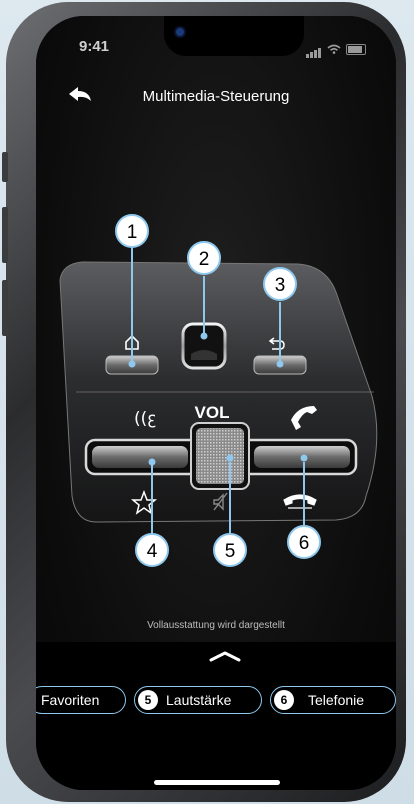  I want to click on svg-text: 2, so click(204, 259).